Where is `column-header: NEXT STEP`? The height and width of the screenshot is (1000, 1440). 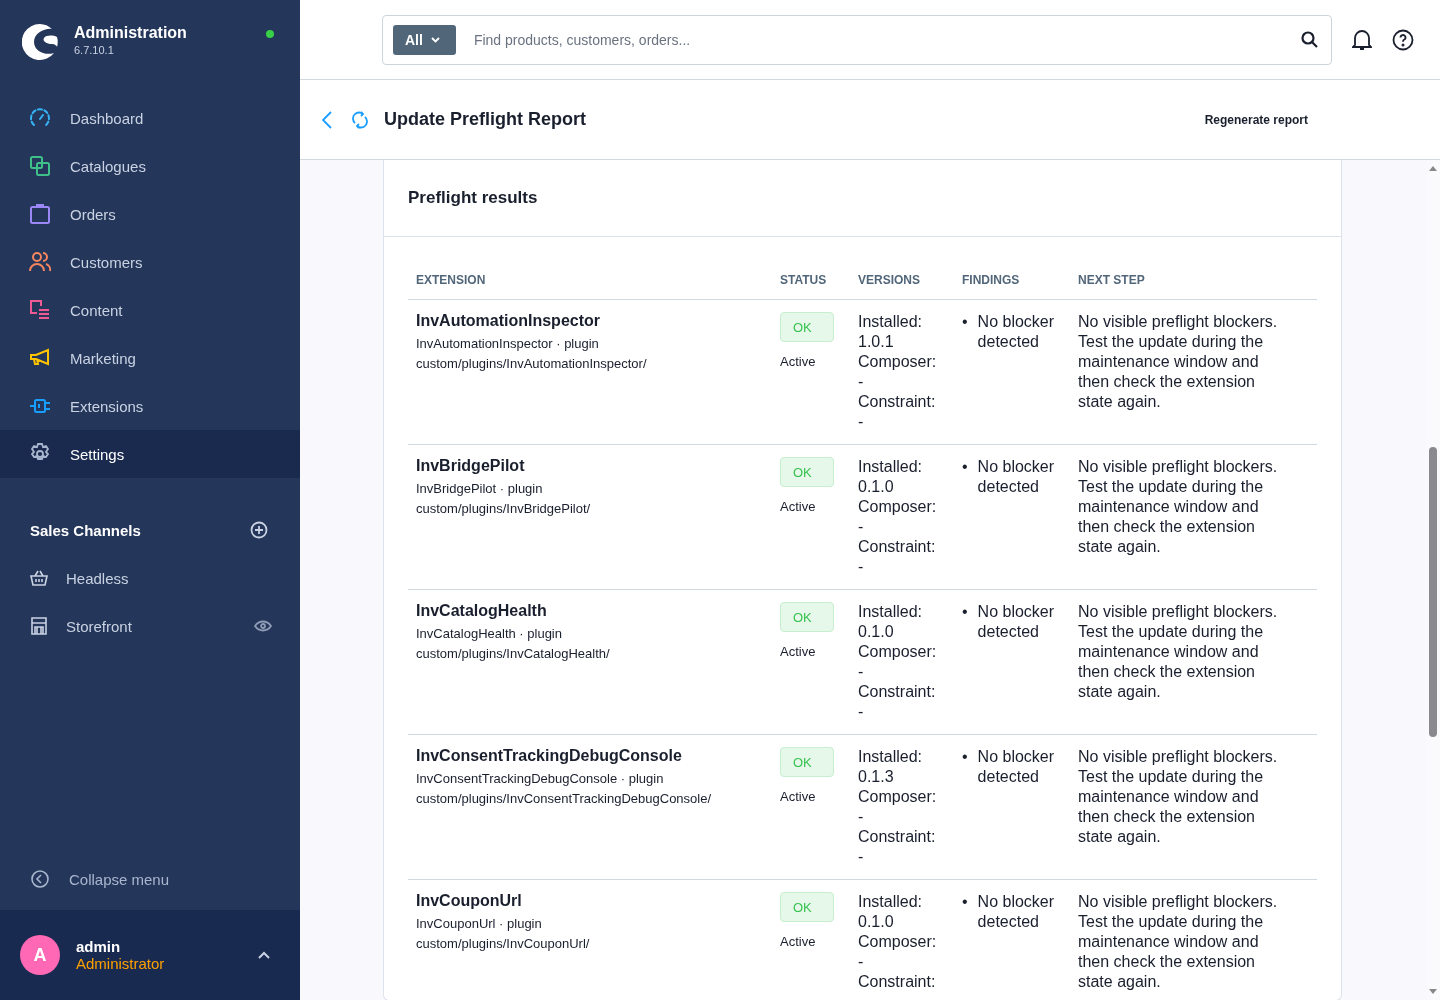
column-header: NEXT STEP is located at coordinates (1111, 280).